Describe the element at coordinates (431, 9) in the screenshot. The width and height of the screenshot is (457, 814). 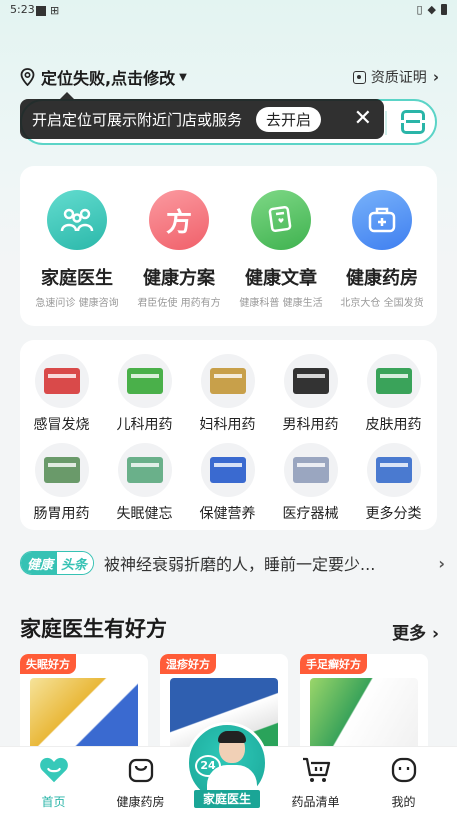
I see `system-icons: ▯ ◆` at that location.